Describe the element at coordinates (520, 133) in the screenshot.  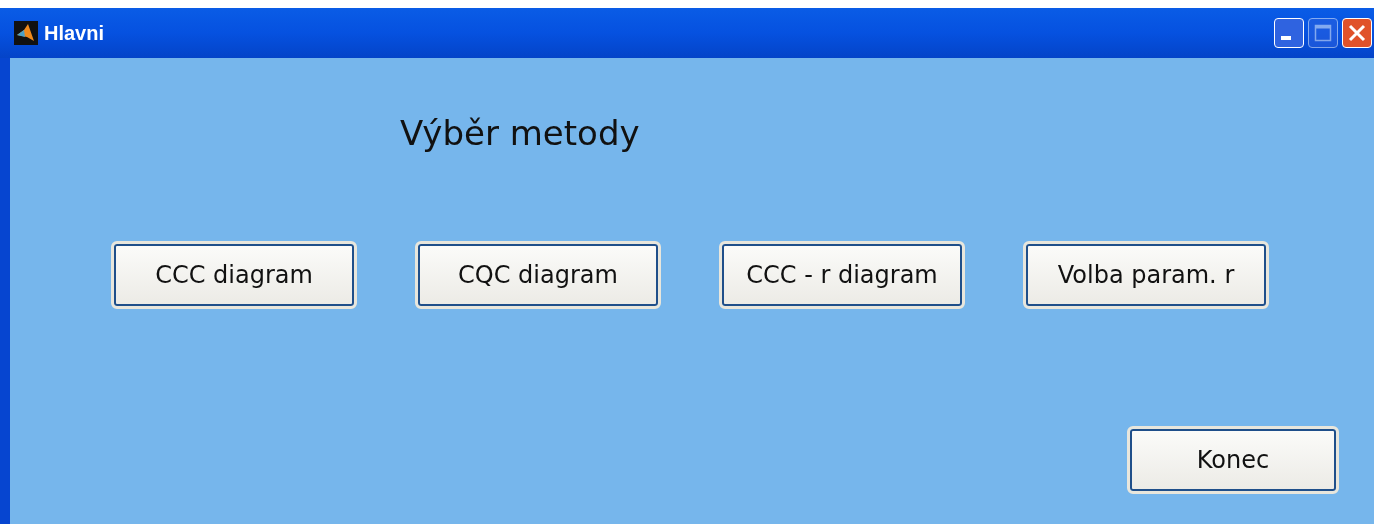
I see `heading: Výběr metody` at that location.